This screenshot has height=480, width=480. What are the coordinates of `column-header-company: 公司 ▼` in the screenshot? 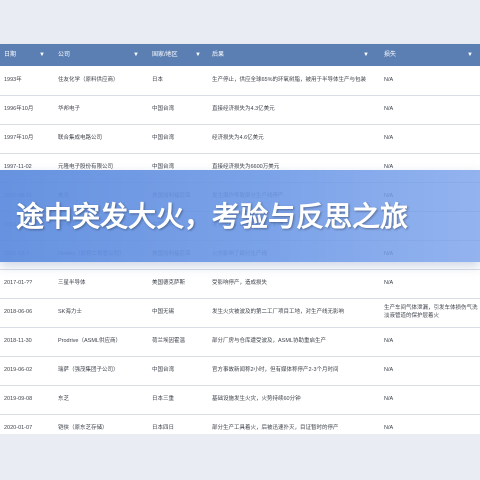 It's located at (100, 55).